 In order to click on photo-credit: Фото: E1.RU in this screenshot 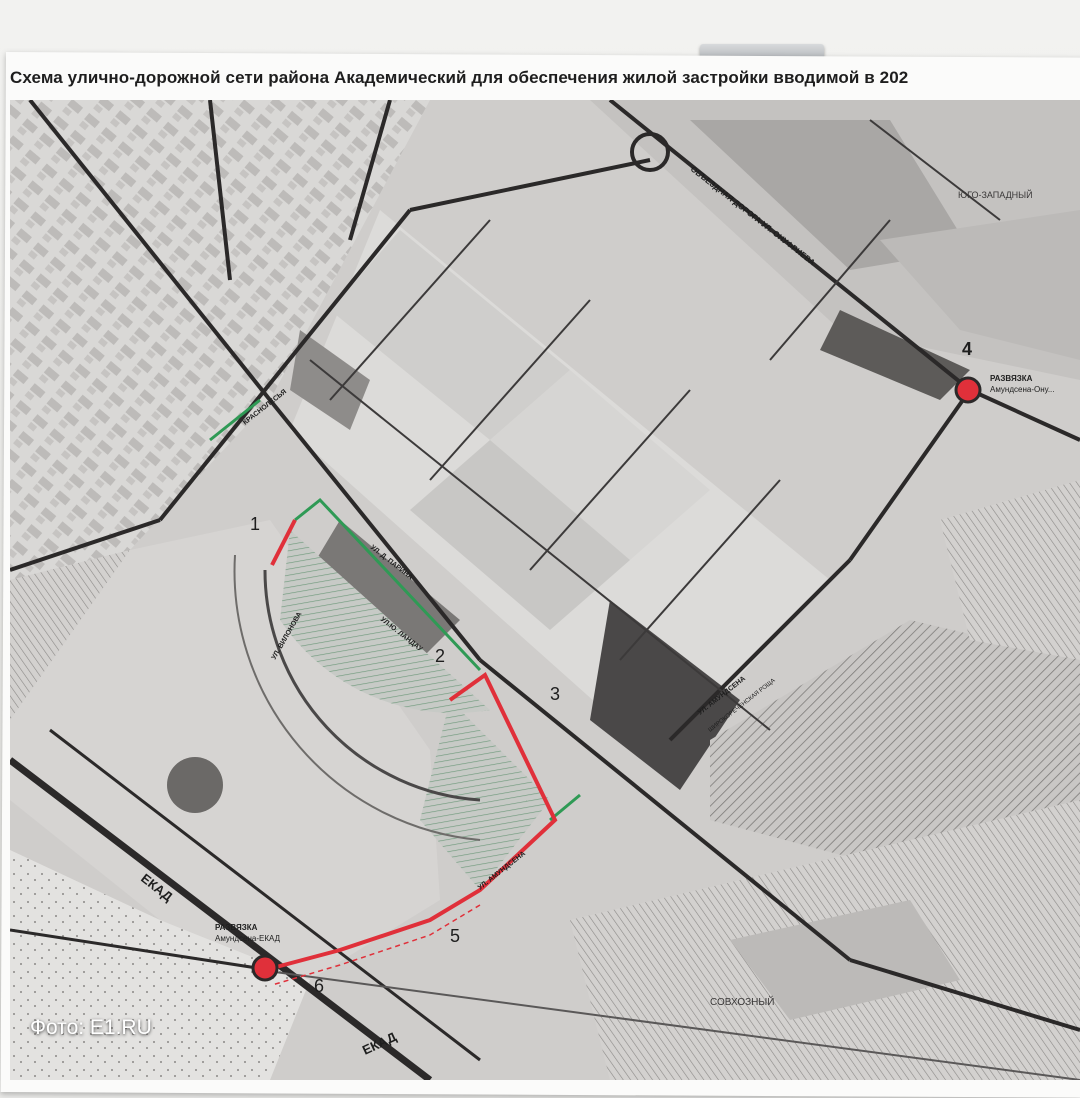, I will do `click(91, 1027)`.